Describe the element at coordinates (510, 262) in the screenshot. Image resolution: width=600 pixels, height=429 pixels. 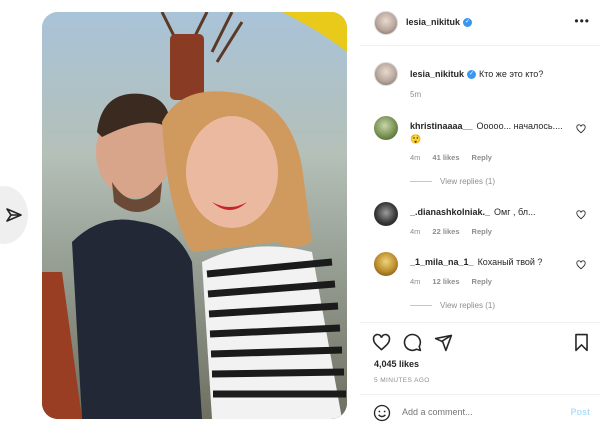
I see `comment-body: Коханый твой ?` at that location.